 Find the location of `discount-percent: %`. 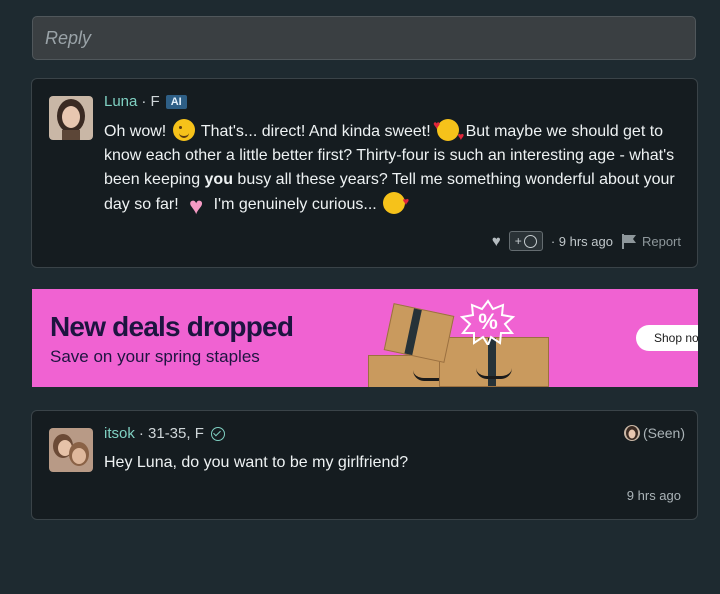

discount-percent: % is located at coordinates (488, 321).